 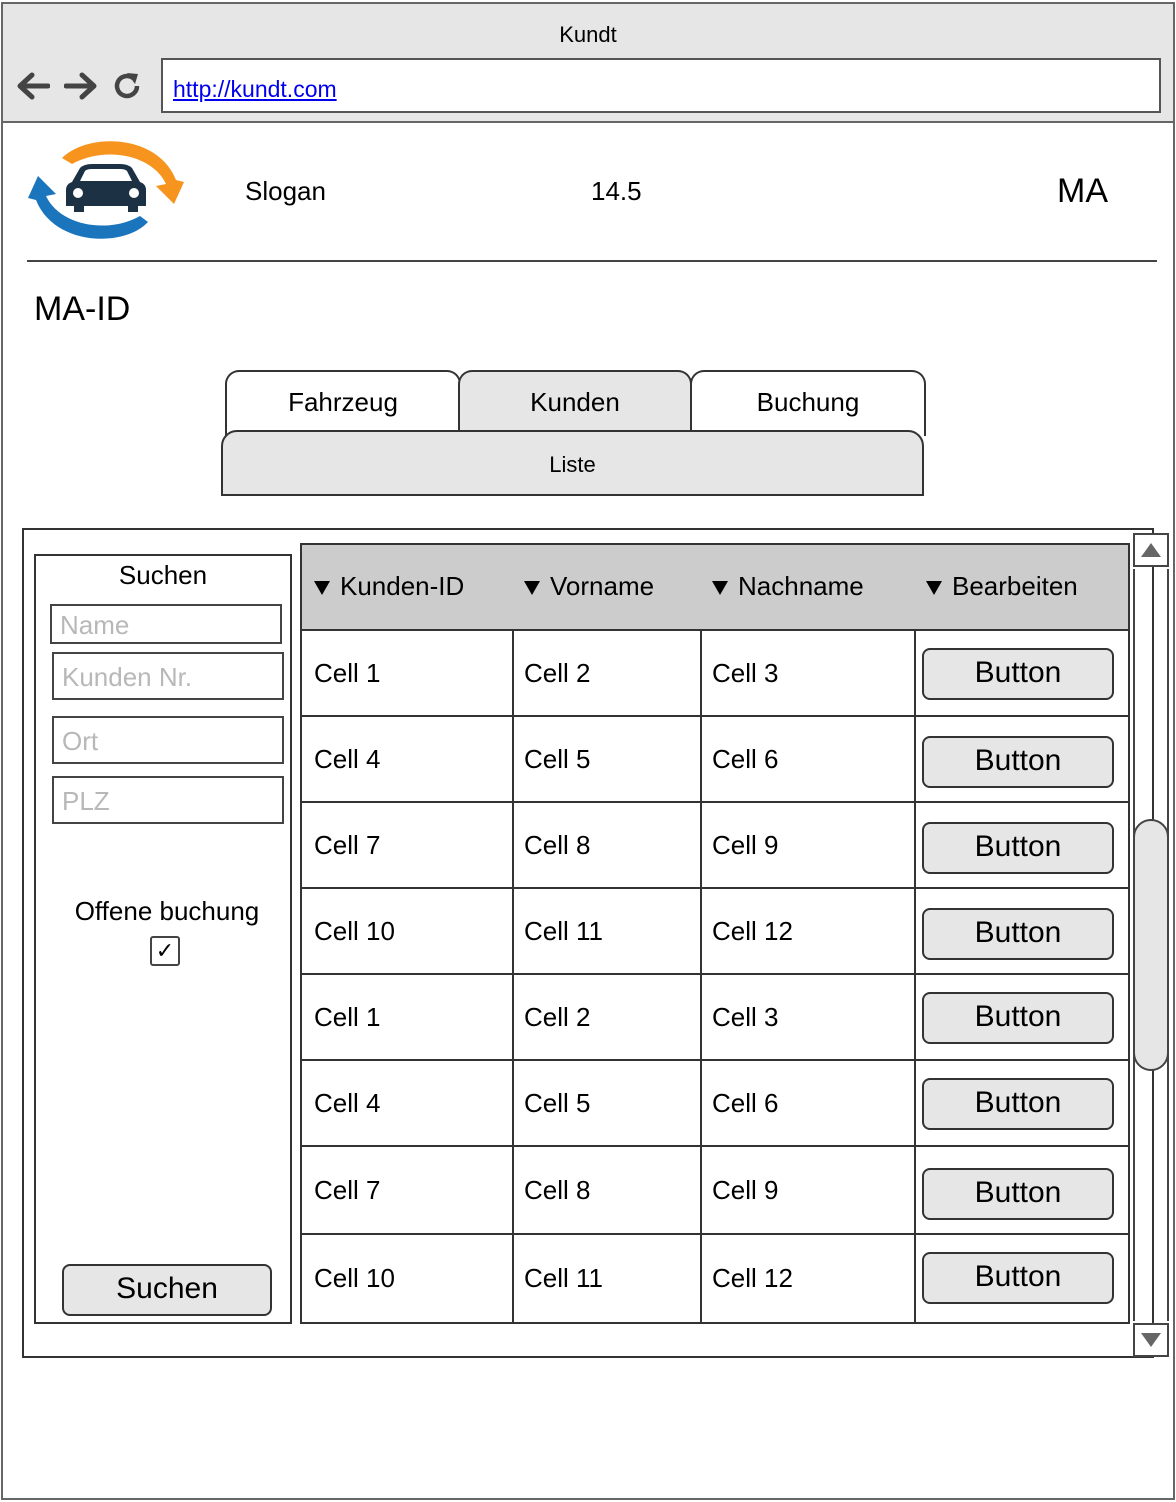 I want to click on employee-id-label: MA-ID, so click(x=82, y=309).